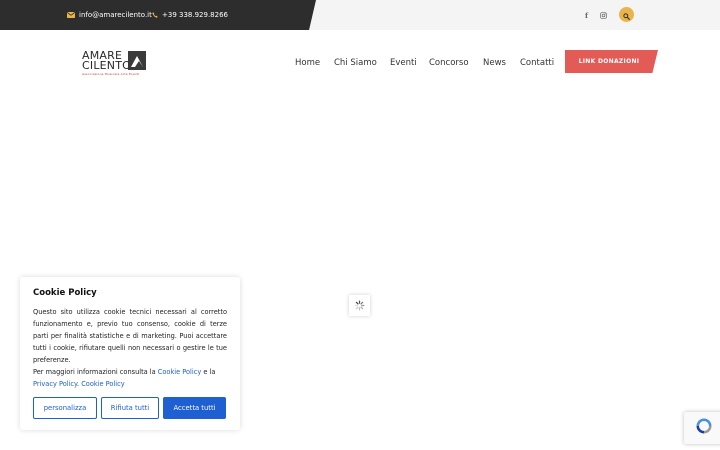  I want to click on nav-item-home: Home, so click(307, 63).